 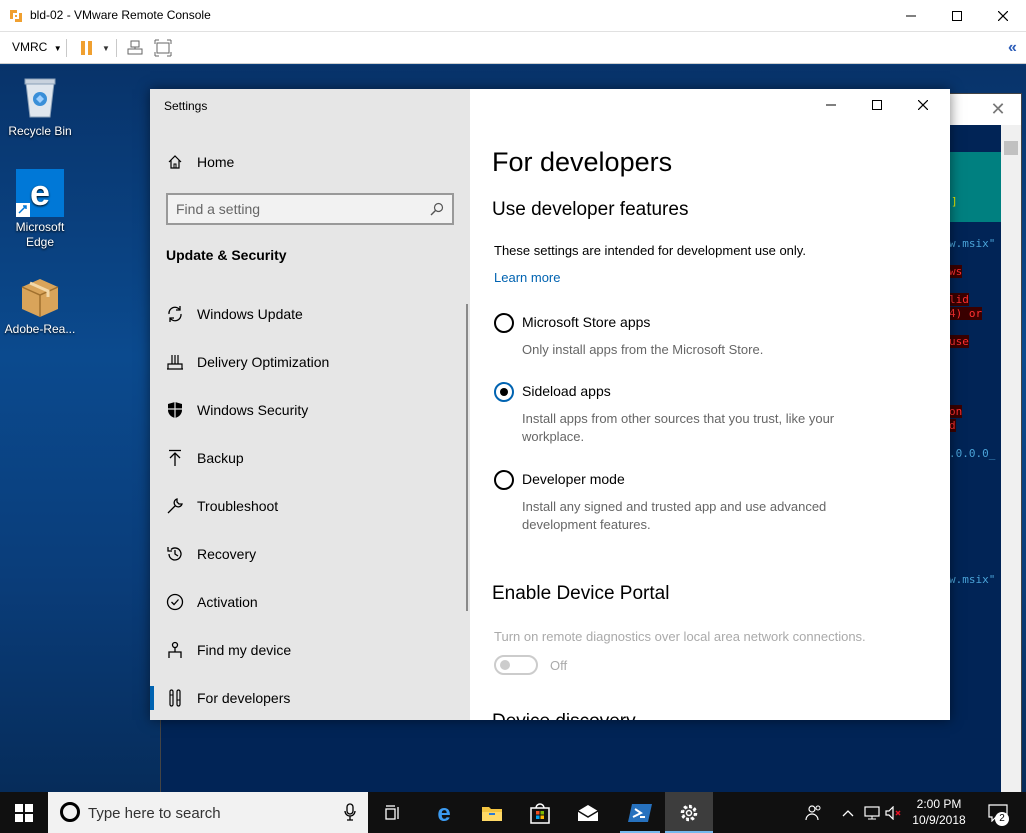 What do you see at coordinates (175, 554) in the screenshot?
I see `recovery-history-icon` at bounding box center [175, 554].